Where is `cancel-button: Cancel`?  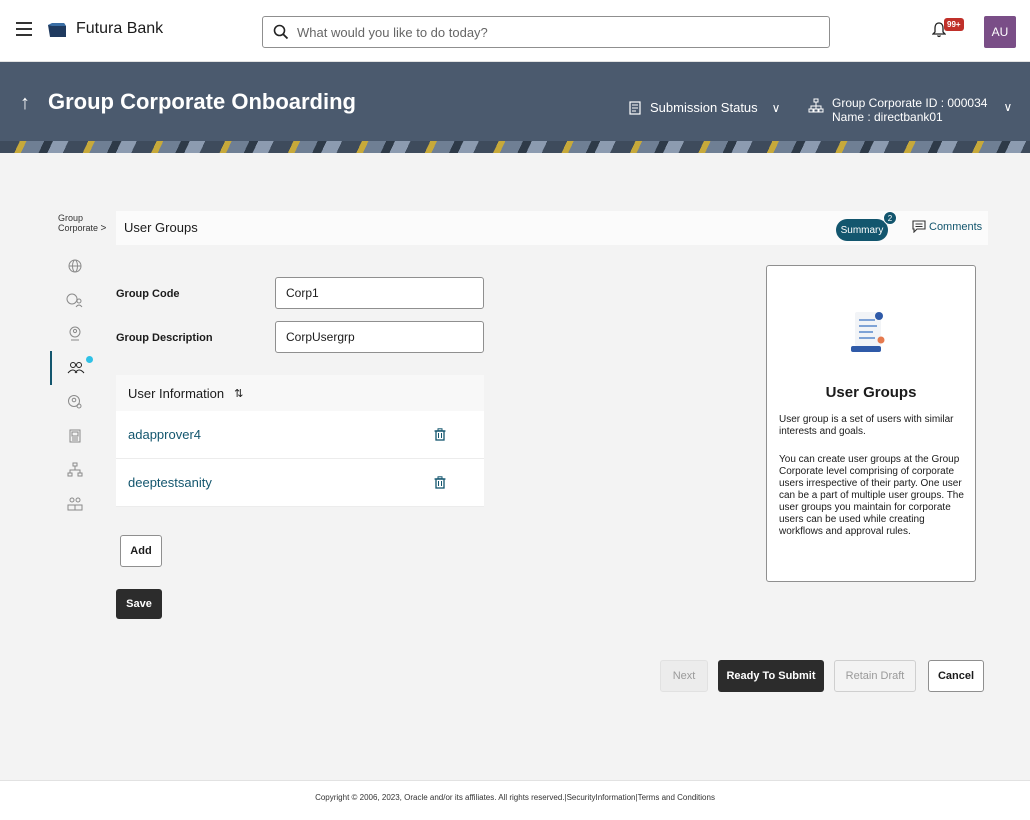
cancel-button: Cancel is located at coordinates (956, 676).